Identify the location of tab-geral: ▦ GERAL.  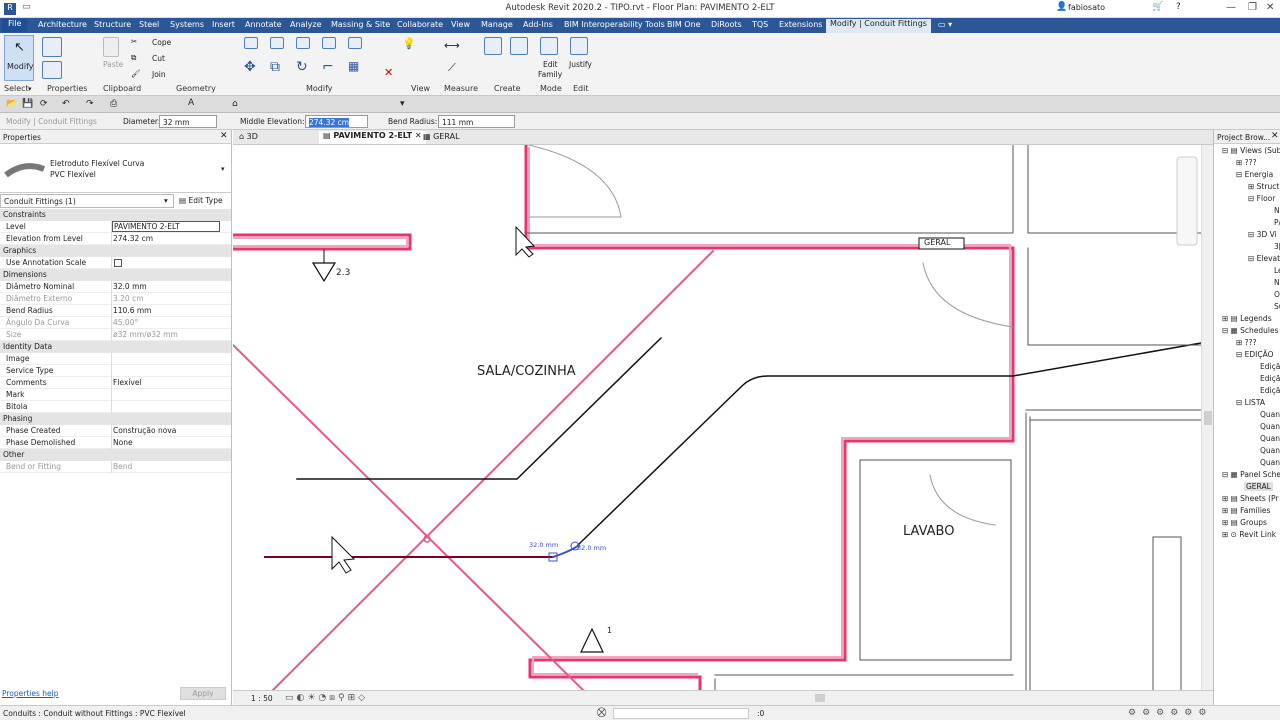
(441, 136).